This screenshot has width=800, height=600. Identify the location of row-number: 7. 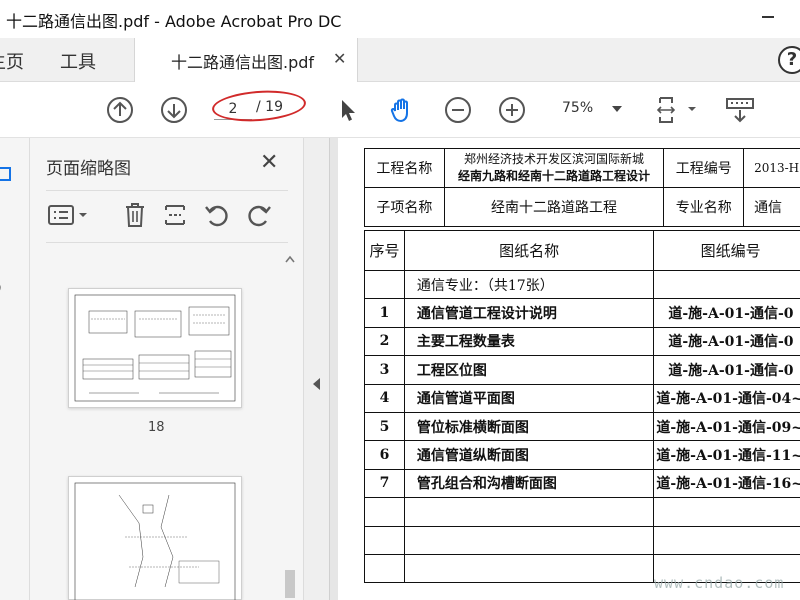
(384, 484).